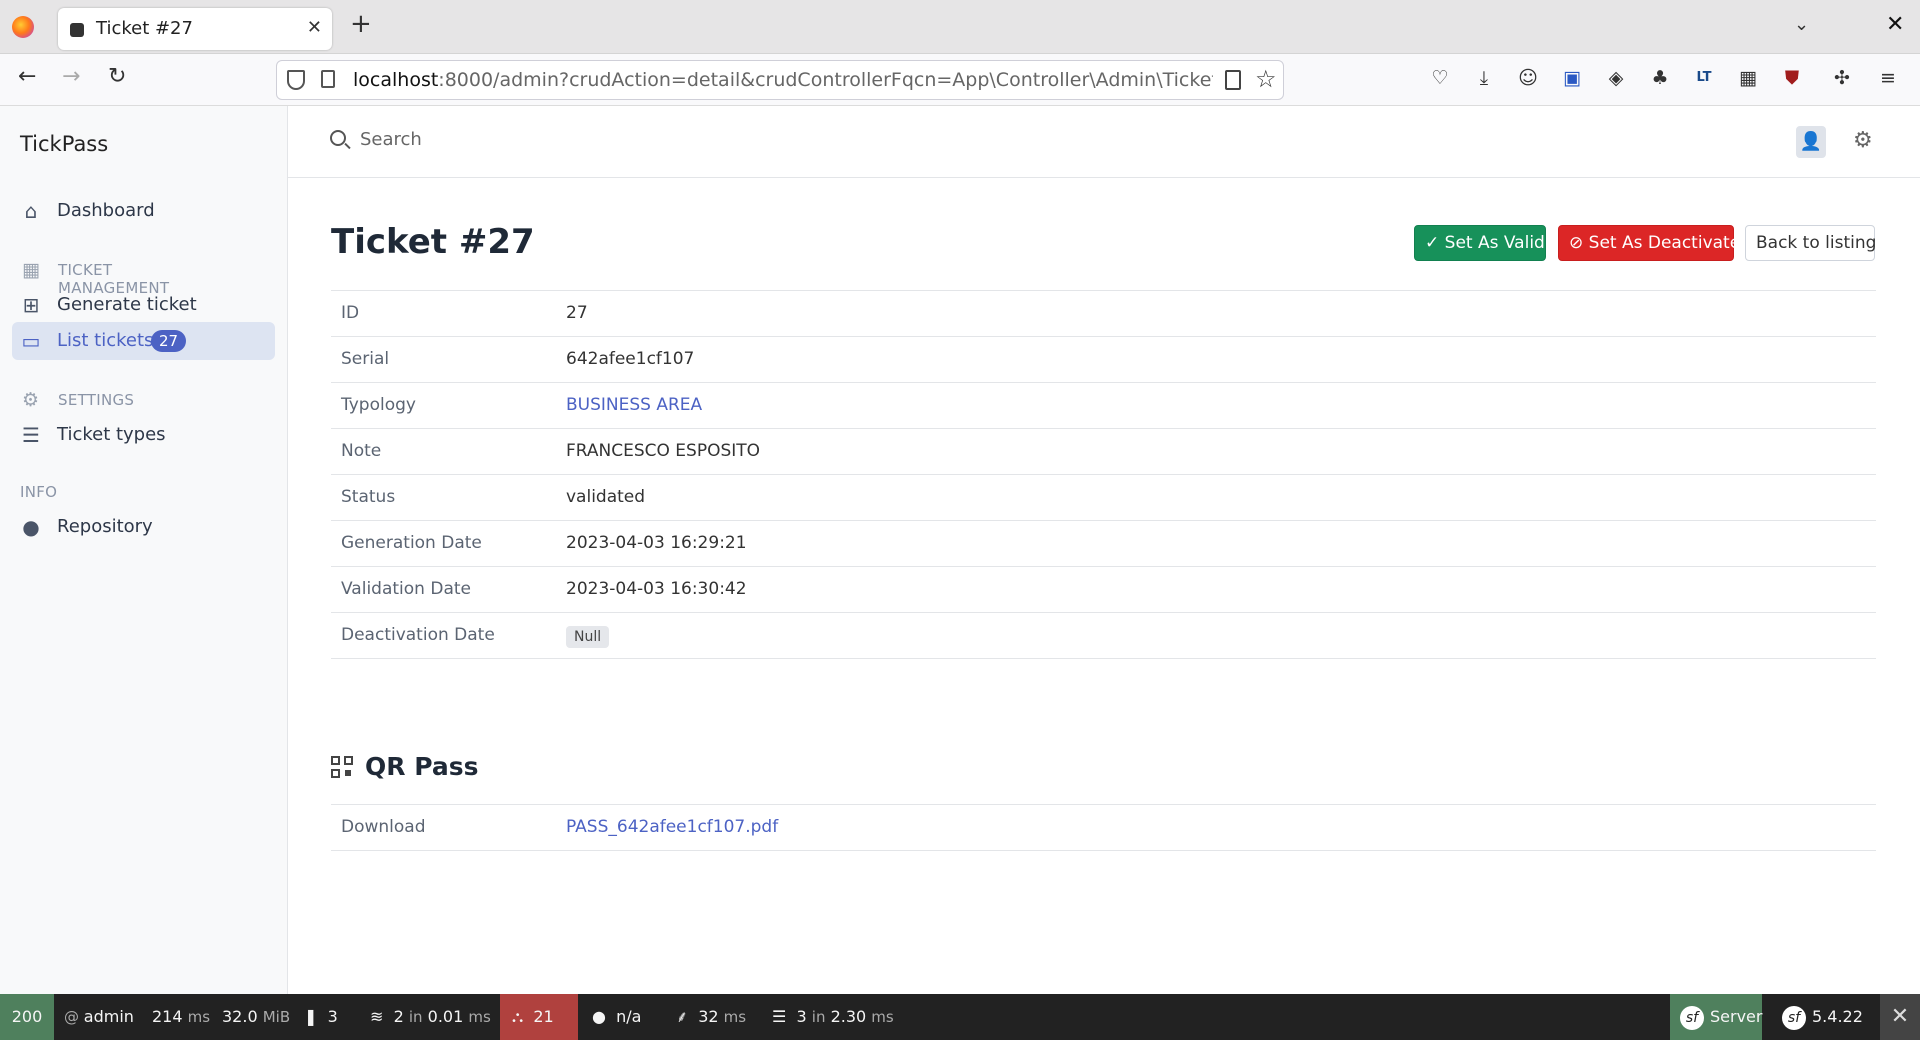 The width and height of the screenshot is (1920, 1040). What do you see at coordinates (1576, 243) in the screenshot?
I see `ban-icon: ⊘` at bounding box center [1576, 243].